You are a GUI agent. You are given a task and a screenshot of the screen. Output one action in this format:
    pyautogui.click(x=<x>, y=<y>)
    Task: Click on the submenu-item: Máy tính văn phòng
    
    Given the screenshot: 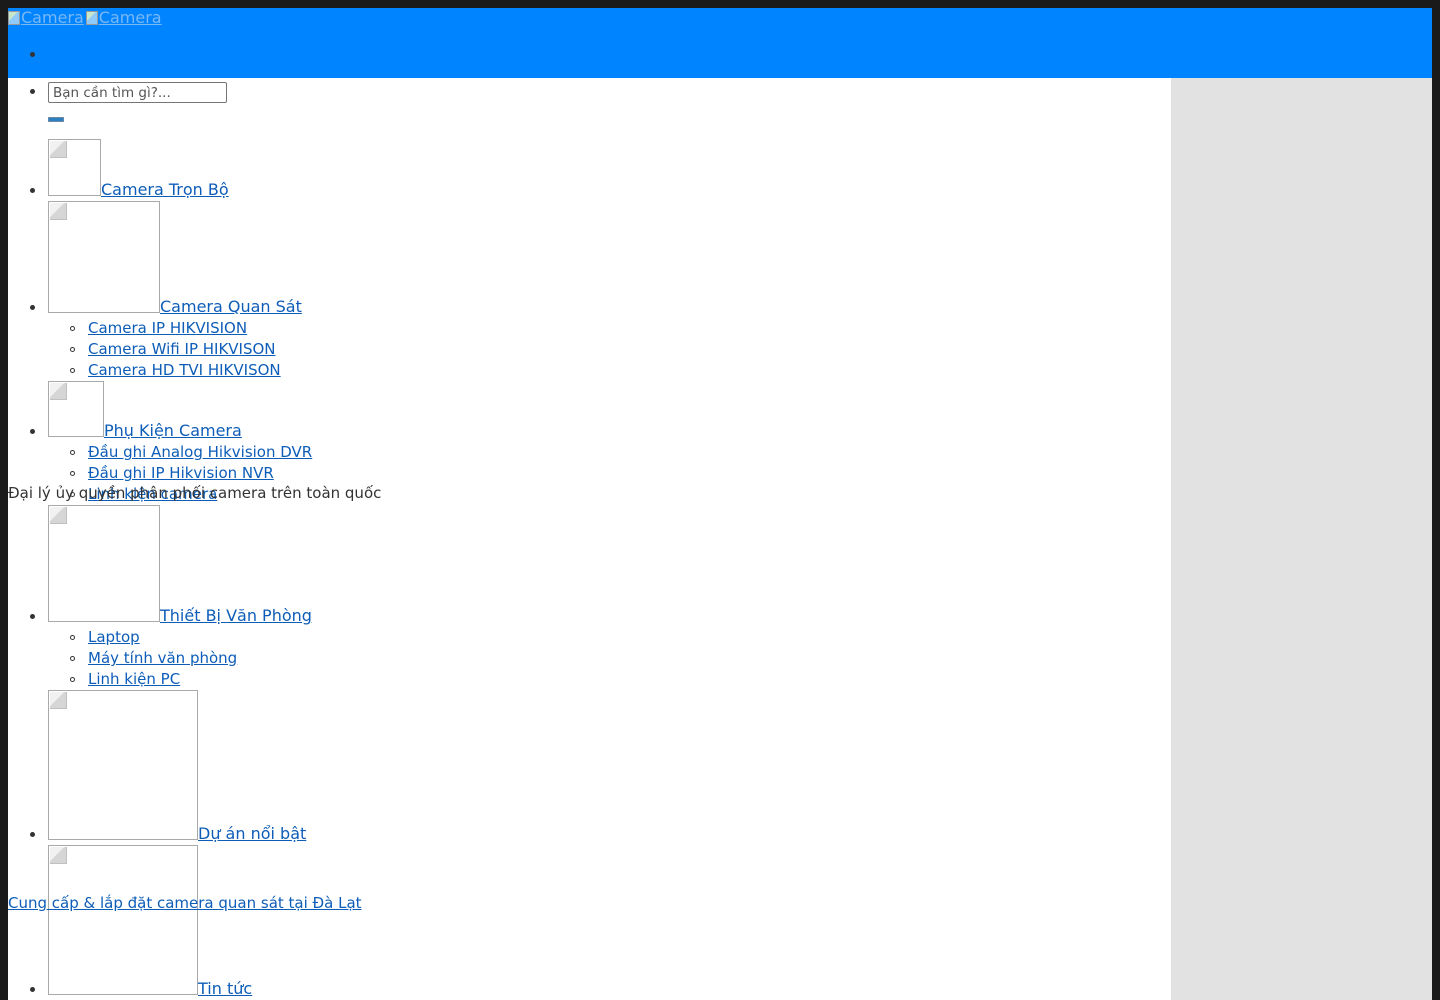 What is the action you would take?
    pyautogui.click(x=162, y=658)
    